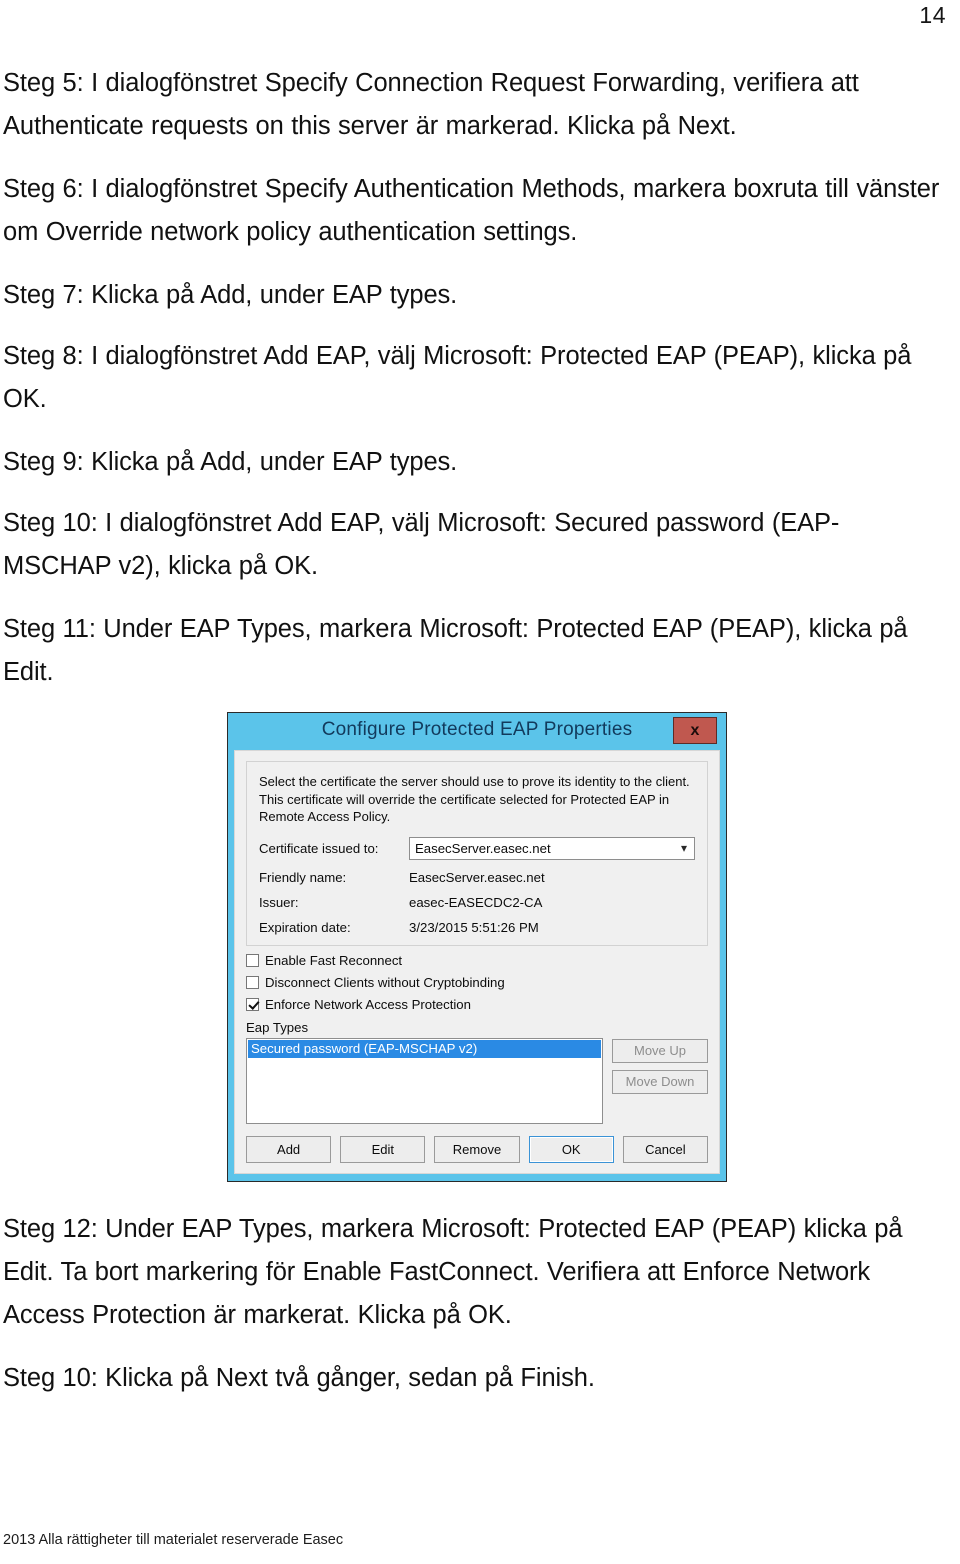 The width and height of the screenshot is (960, 1564). I want to click on chevron-down-icon: ▾, so click(683, 847).